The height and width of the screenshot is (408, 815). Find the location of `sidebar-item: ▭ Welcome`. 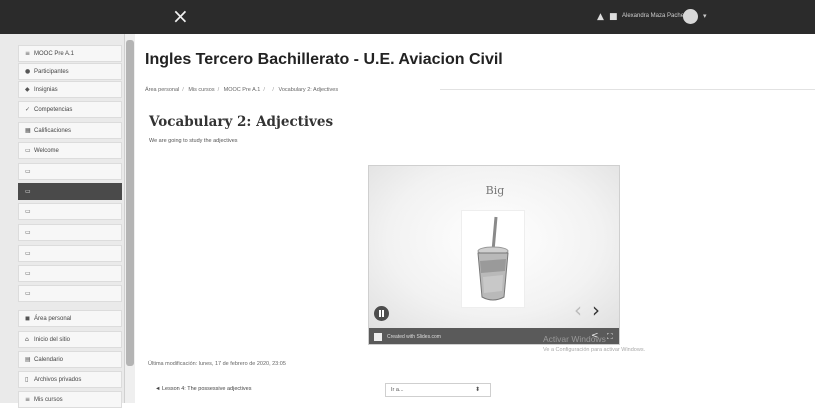

sidebar-item: ▭ Welcome is located at coordinates (70, 150).